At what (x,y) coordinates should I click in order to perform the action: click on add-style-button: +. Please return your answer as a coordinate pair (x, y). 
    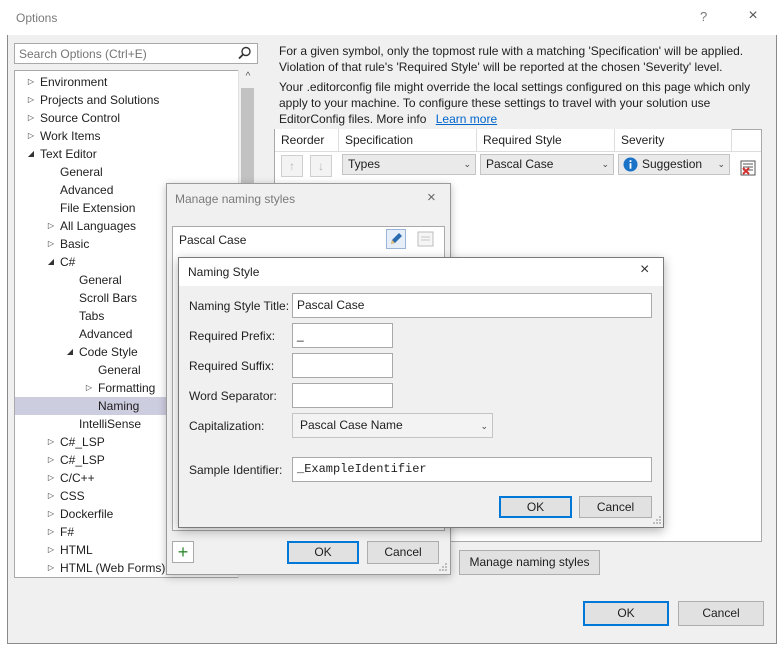
    Looking at the image, I should click on (183, 552).